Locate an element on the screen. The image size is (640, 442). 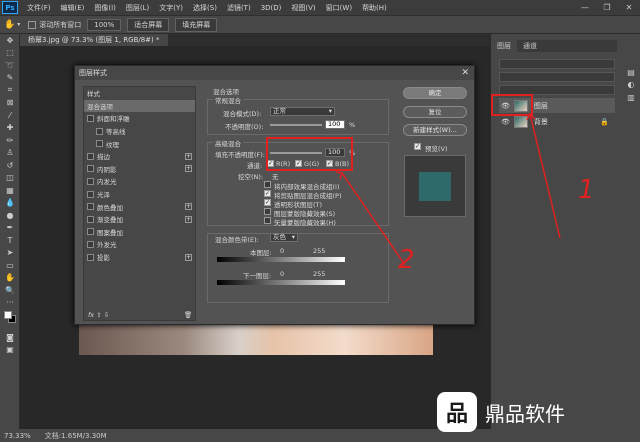
watermark-text: 鼎品软件 is located at coordinates (525, 413).